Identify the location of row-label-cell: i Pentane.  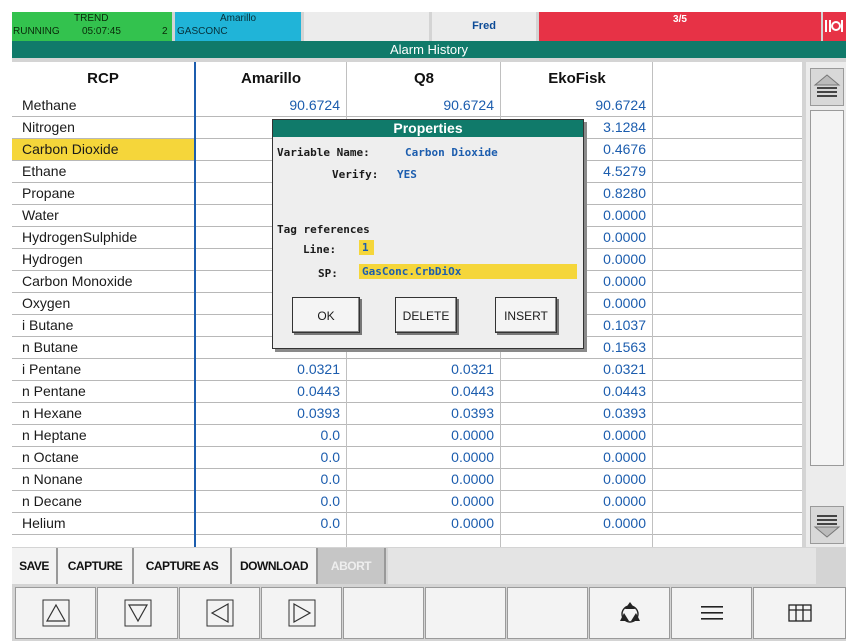
(103, 369).